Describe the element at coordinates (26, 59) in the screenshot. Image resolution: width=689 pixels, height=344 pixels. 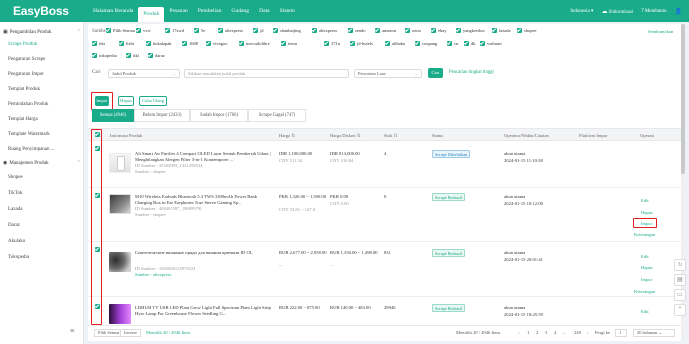
I see `sidebar-item-pengaturan-scrape: Pengaturan Scrape` at that location.